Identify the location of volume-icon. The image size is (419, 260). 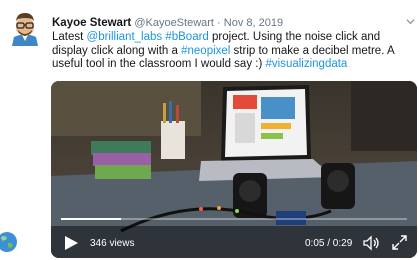
(371, 243).